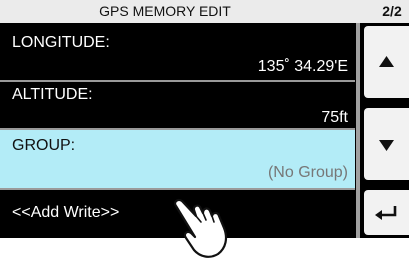 Image resolution: width=409 pixels, height=259 pixels. What do you see at coordinates (334, 117) in the screenshot?
I see `altitude-value: 75ft` at bounding box center [334, 117].